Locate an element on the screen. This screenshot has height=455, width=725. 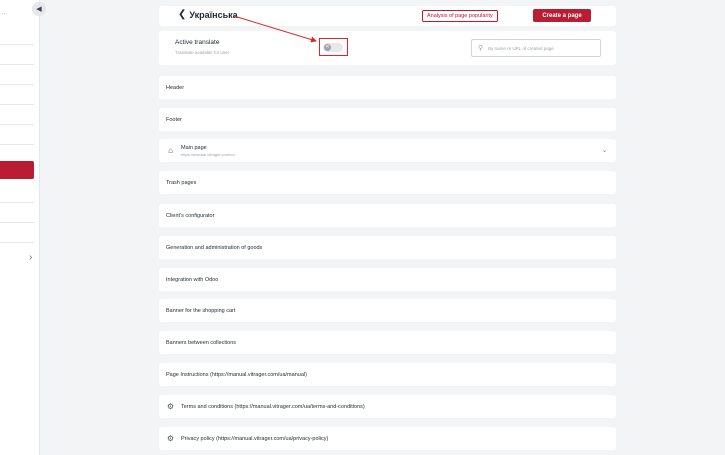
create-page-button: Create a page is located at coordinates (562, 15).